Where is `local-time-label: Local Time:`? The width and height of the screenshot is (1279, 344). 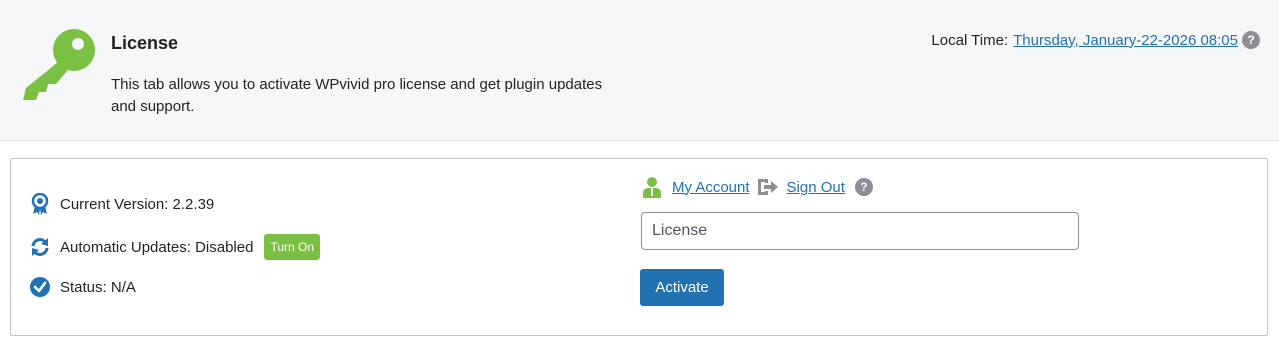 local-time-label: Local Time: is located at coordinates (970, 40).